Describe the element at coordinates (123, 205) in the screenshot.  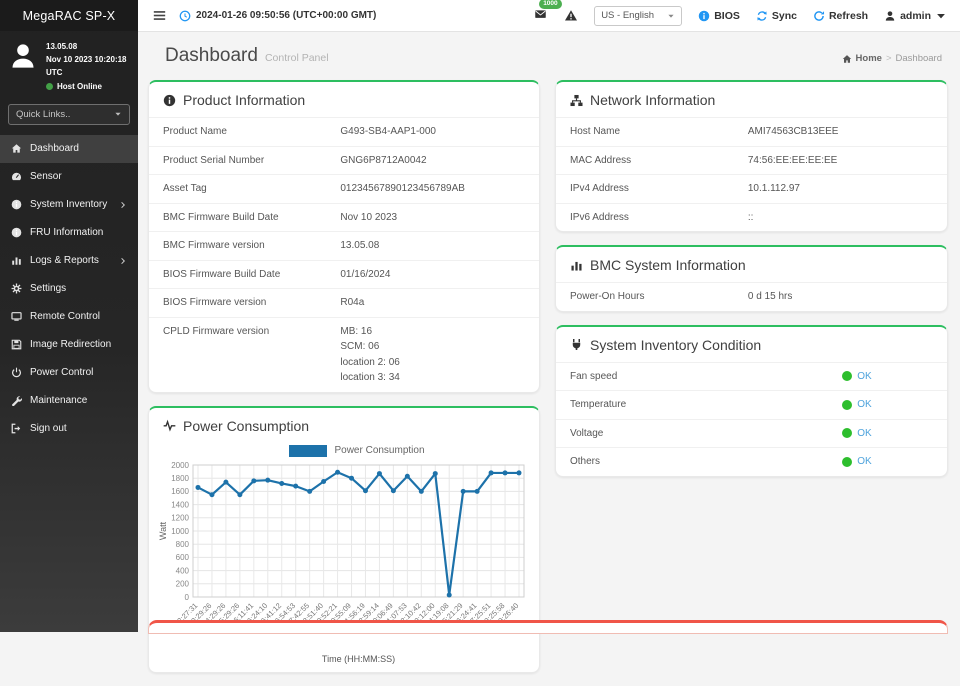
I see `chevron-right-icon` at that location.